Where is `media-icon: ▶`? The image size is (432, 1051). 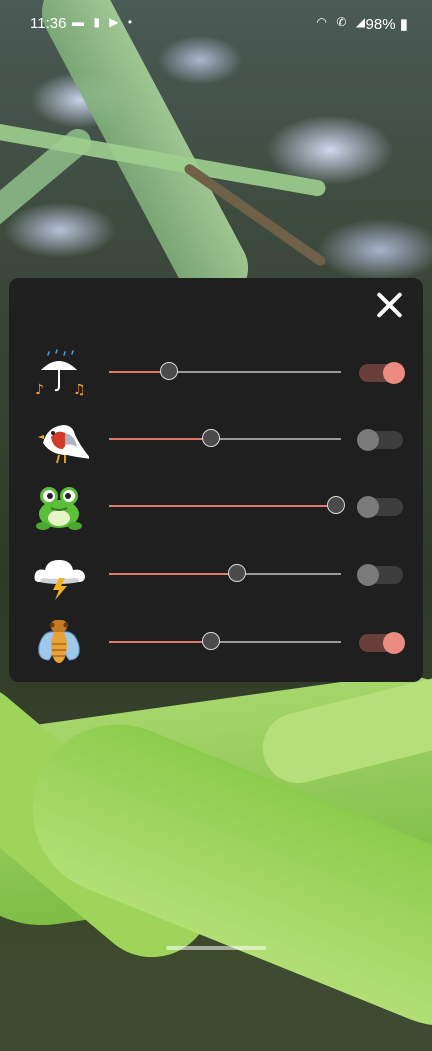
media-icon: ▶ is located at coordinates (115, 22).